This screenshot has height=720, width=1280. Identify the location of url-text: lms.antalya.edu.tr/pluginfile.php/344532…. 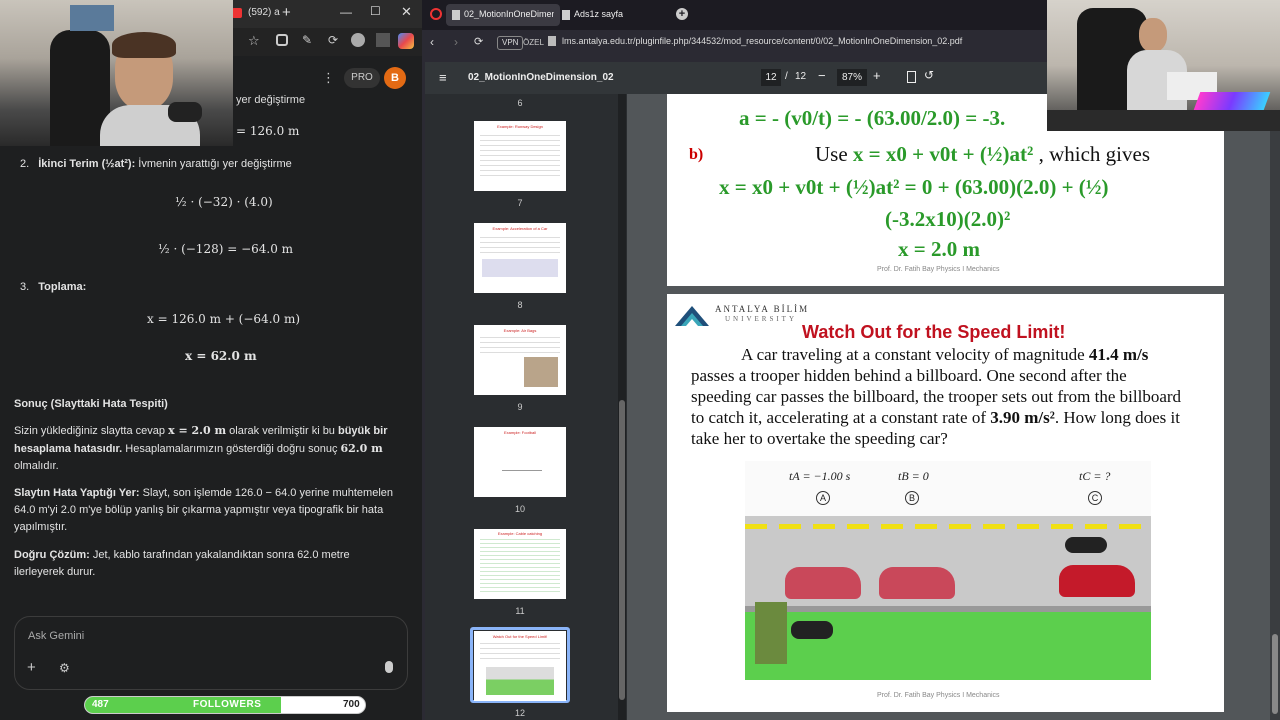
(762, 41).